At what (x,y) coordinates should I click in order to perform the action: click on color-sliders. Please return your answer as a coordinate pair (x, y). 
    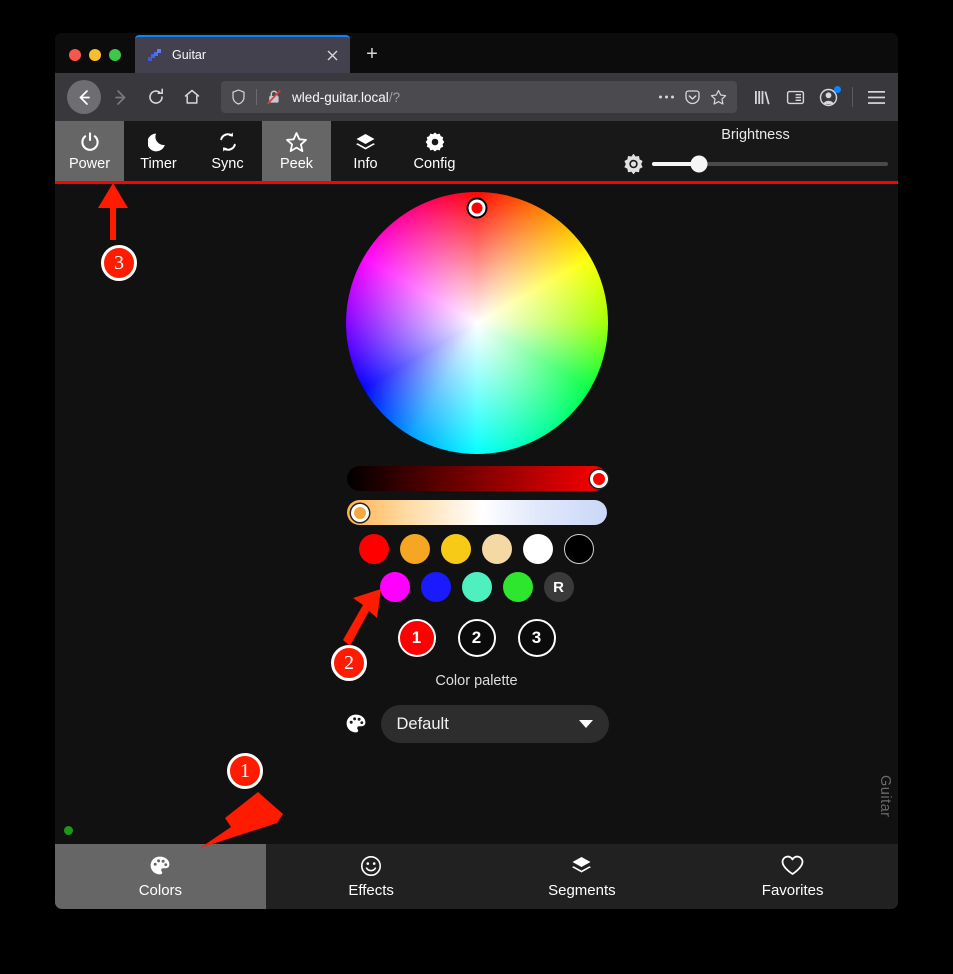
    Looking at the image, I should click on (476, 495).